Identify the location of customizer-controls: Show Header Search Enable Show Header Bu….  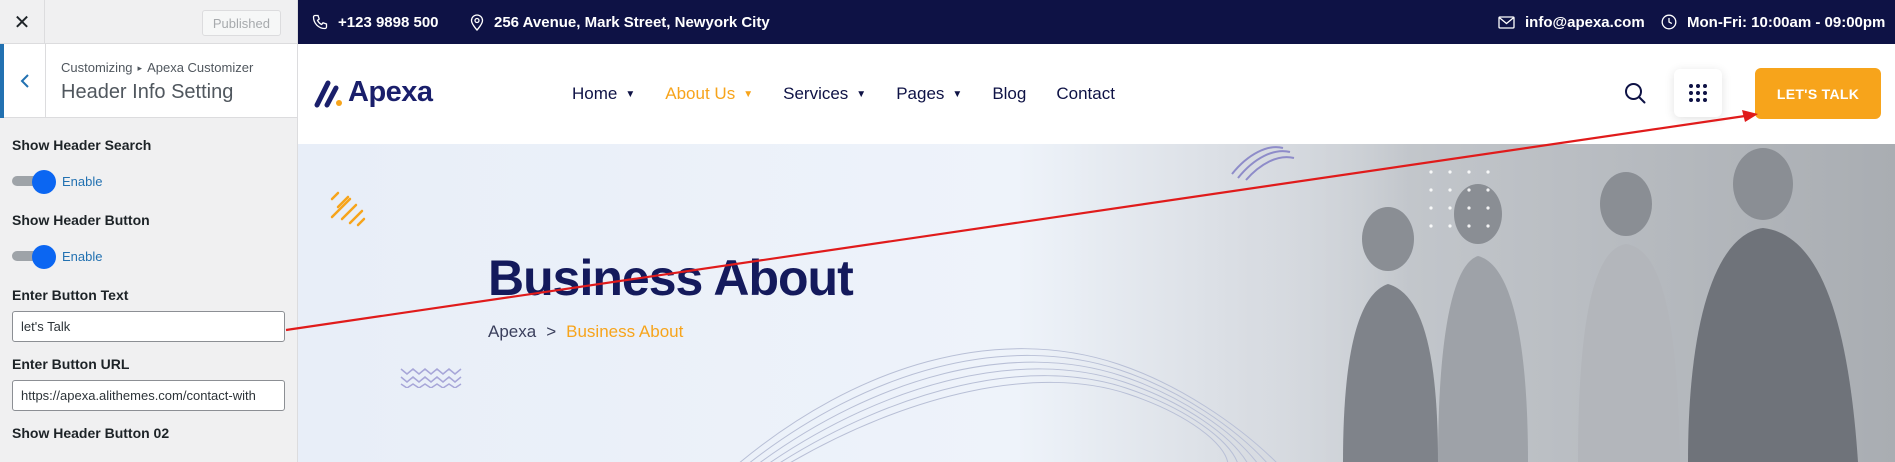
(148, 289).